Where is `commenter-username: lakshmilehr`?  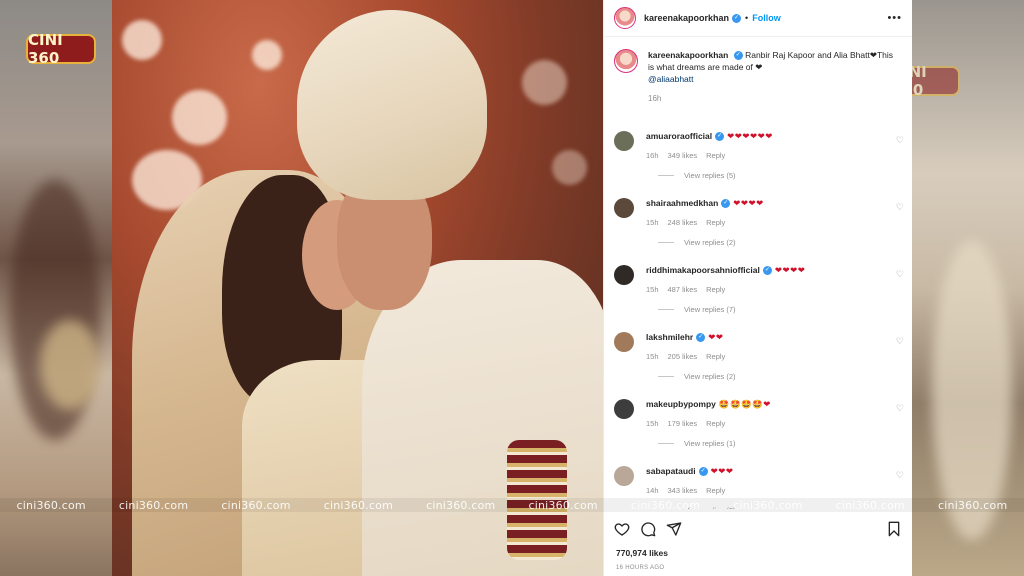
commenter-username: lakshmilehr is located at coordinates (669, 337).